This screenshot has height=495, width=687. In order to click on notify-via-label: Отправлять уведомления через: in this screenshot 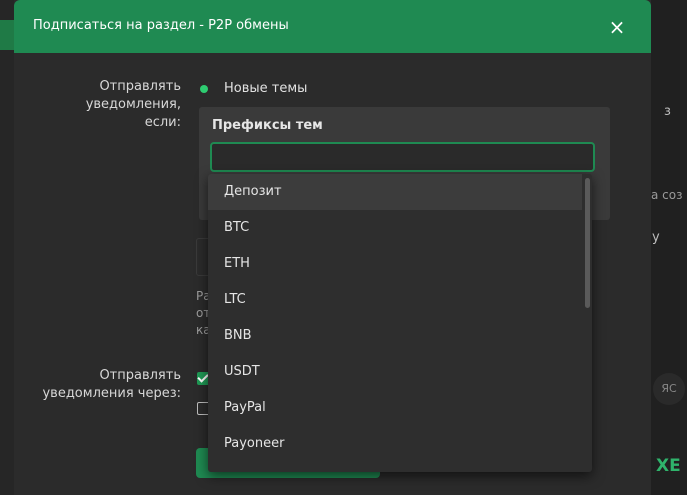, I will do `click(111, 385)`.